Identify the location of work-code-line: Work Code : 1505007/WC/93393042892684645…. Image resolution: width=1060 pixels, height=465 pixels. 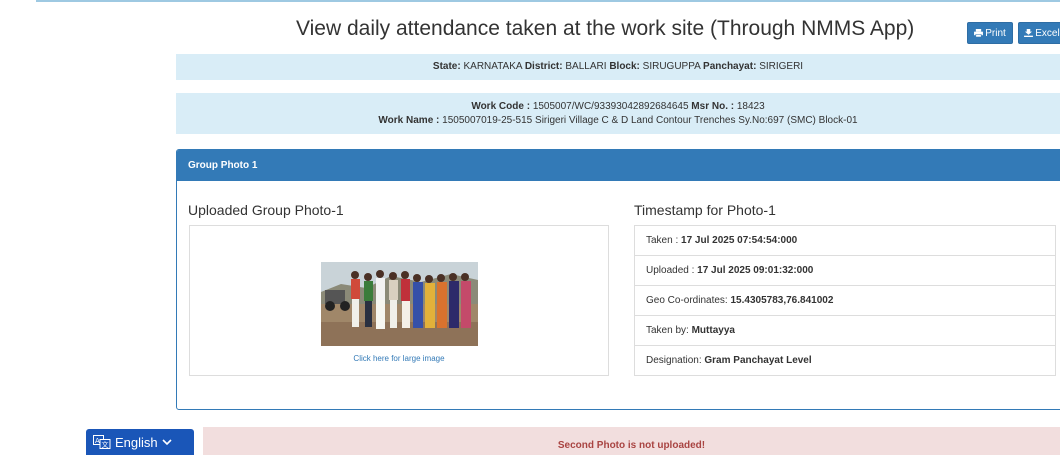
(618, 106).